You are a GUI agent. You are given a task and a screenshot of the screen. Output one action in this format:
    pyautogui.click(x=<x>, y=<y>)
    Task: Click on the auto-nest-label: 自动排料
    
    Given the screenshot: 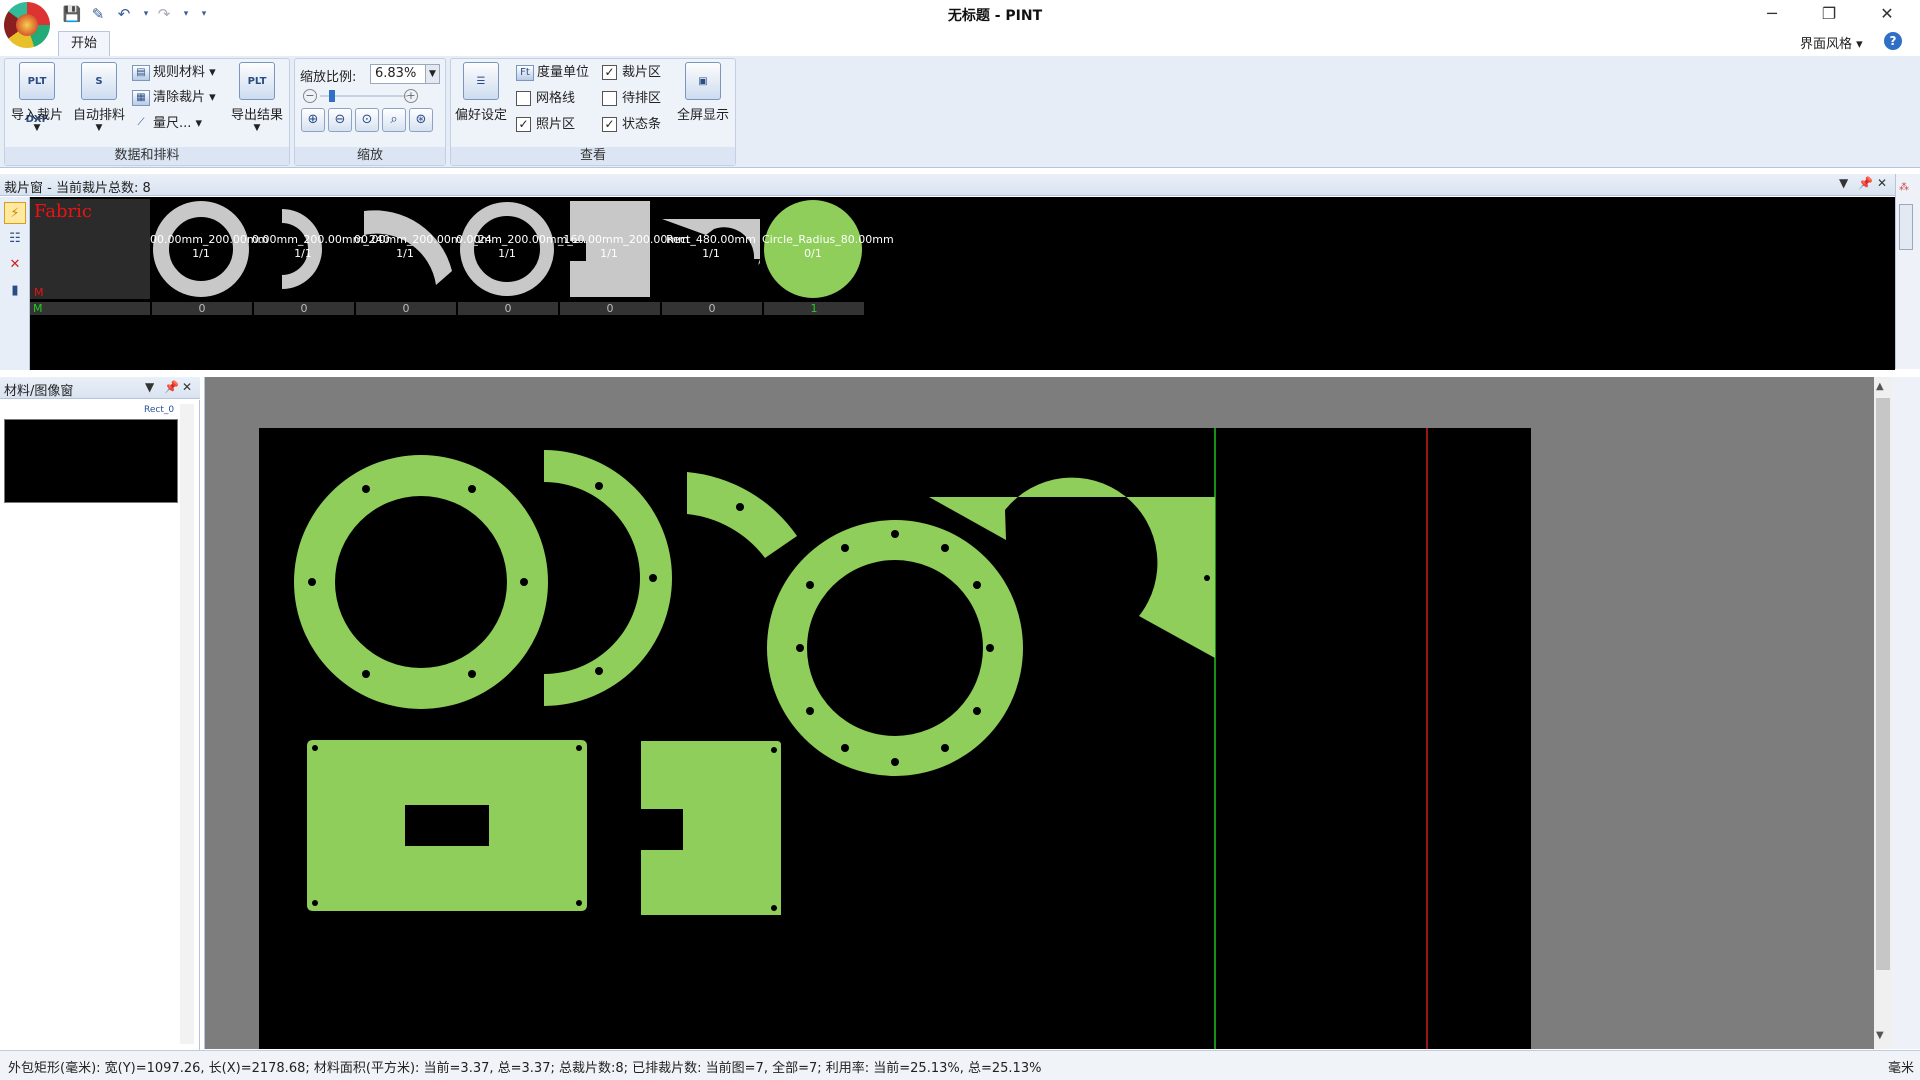 What is the action you would take?
    pyautogui.click(x=98, y=115)
    